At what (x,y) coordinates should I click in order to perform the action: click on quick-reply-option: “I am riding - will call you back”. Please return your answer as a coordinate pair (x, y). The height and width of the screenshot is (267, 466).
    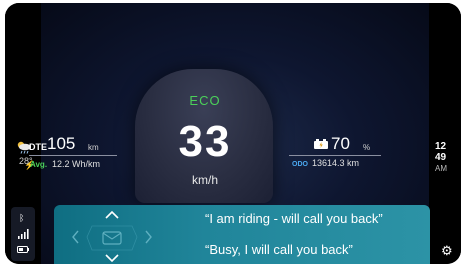
    Looking at the image, I should click on (294, 218).